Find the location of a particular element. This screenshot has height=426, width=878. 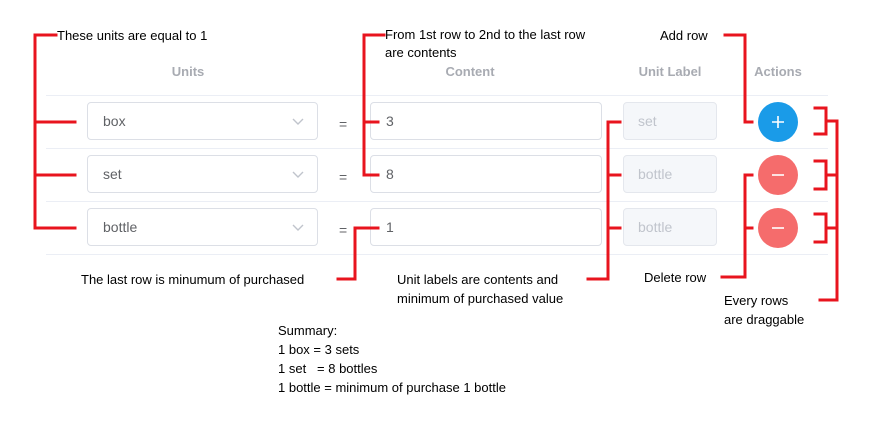

annotation-line-add-row is located at coordinates (738, 78).